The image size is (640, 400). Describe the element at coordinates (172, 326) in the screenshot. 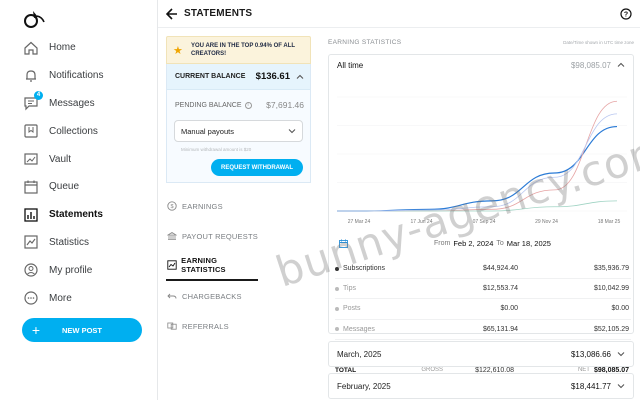

I see `referral-icon` at that location.